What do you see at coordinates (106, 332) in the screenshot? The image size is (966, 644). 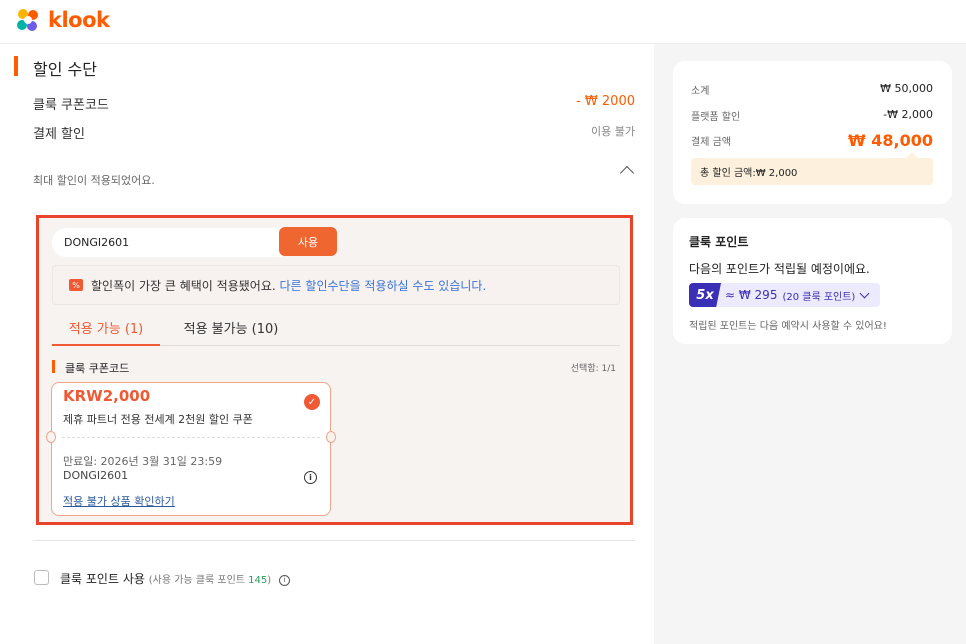 I see `tab-applicable: 적용 가능 (1)` at bounding box center [106, 332].